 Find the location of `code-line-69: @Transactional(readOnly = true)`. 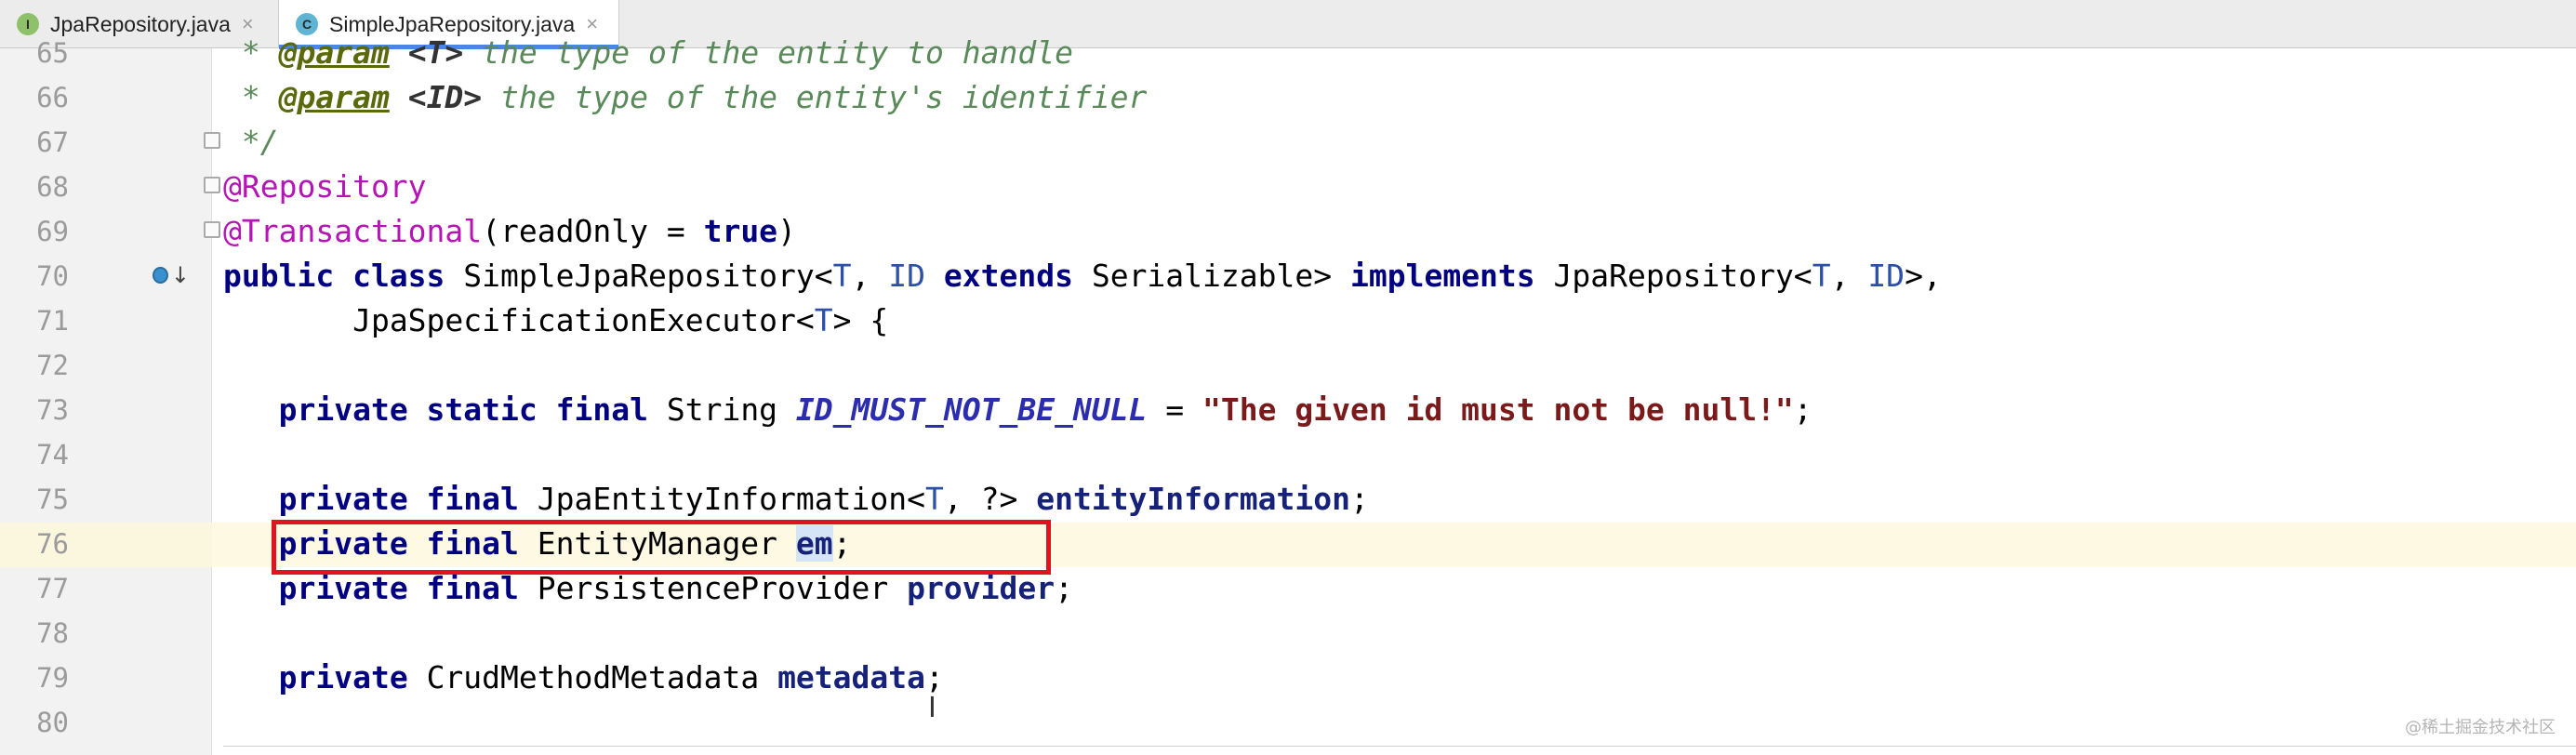

code-line-69: @Transactional(readOnly = true) is located at coordinates (509, 231).